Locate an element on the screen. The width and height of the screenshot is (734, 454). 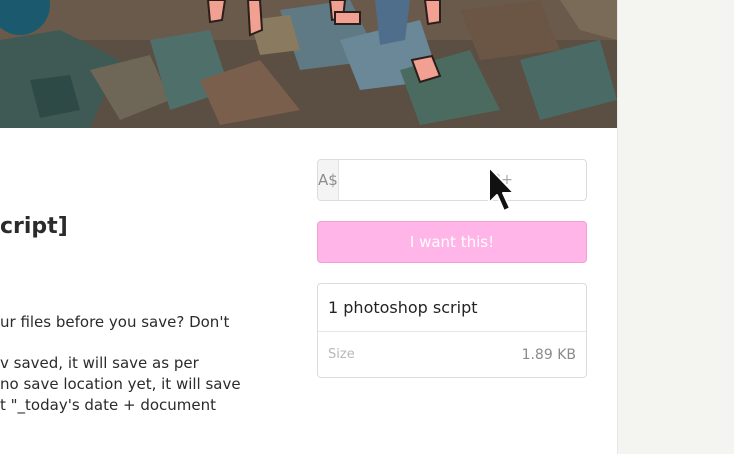
mouse-pointer-icon is located at coordinates (501, 189).